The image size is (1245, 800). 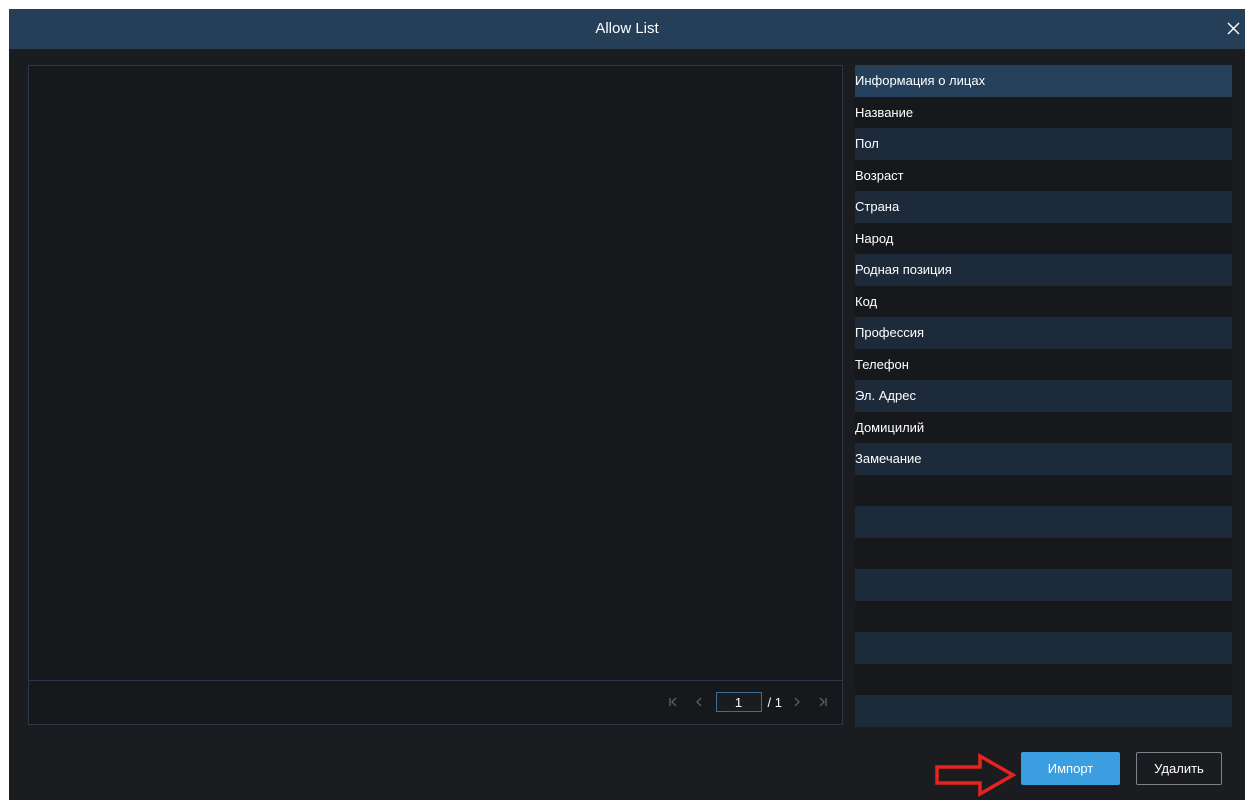 I want to click on page-total: / 1, so click(x=774, y=702).